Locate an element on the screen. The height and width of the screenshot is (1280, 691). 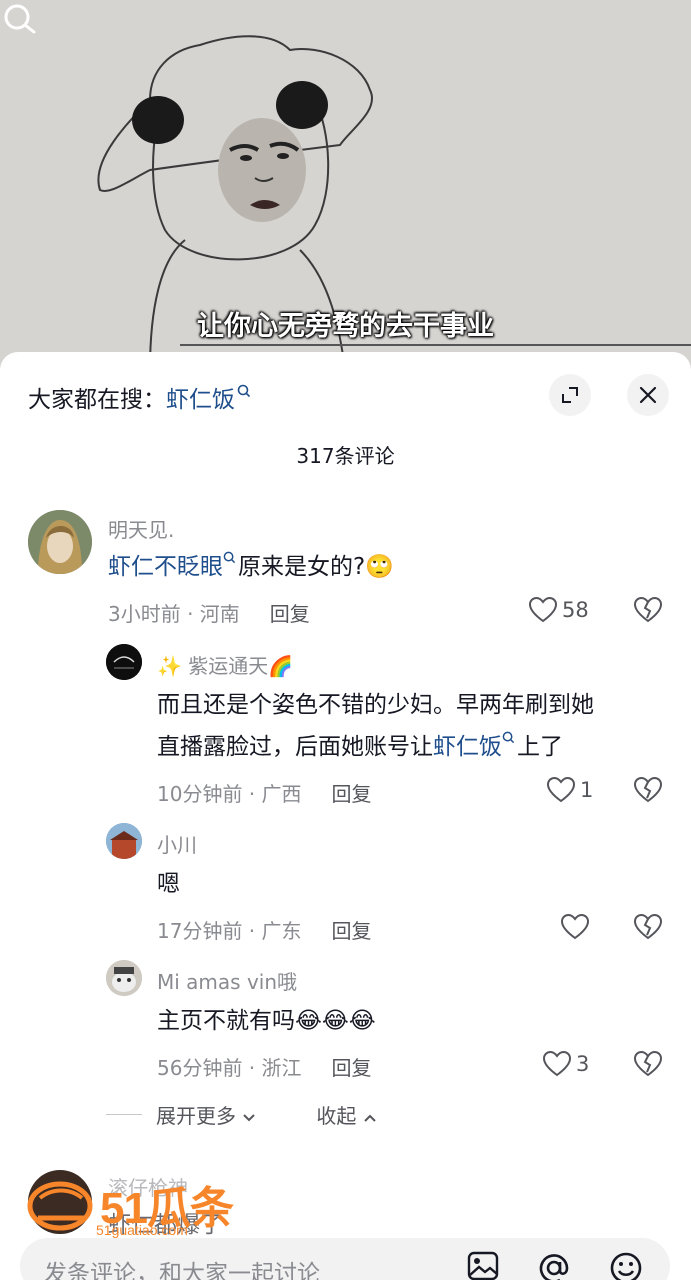
emoji: 😂😂😂 is located at coordinates (335, 1021).